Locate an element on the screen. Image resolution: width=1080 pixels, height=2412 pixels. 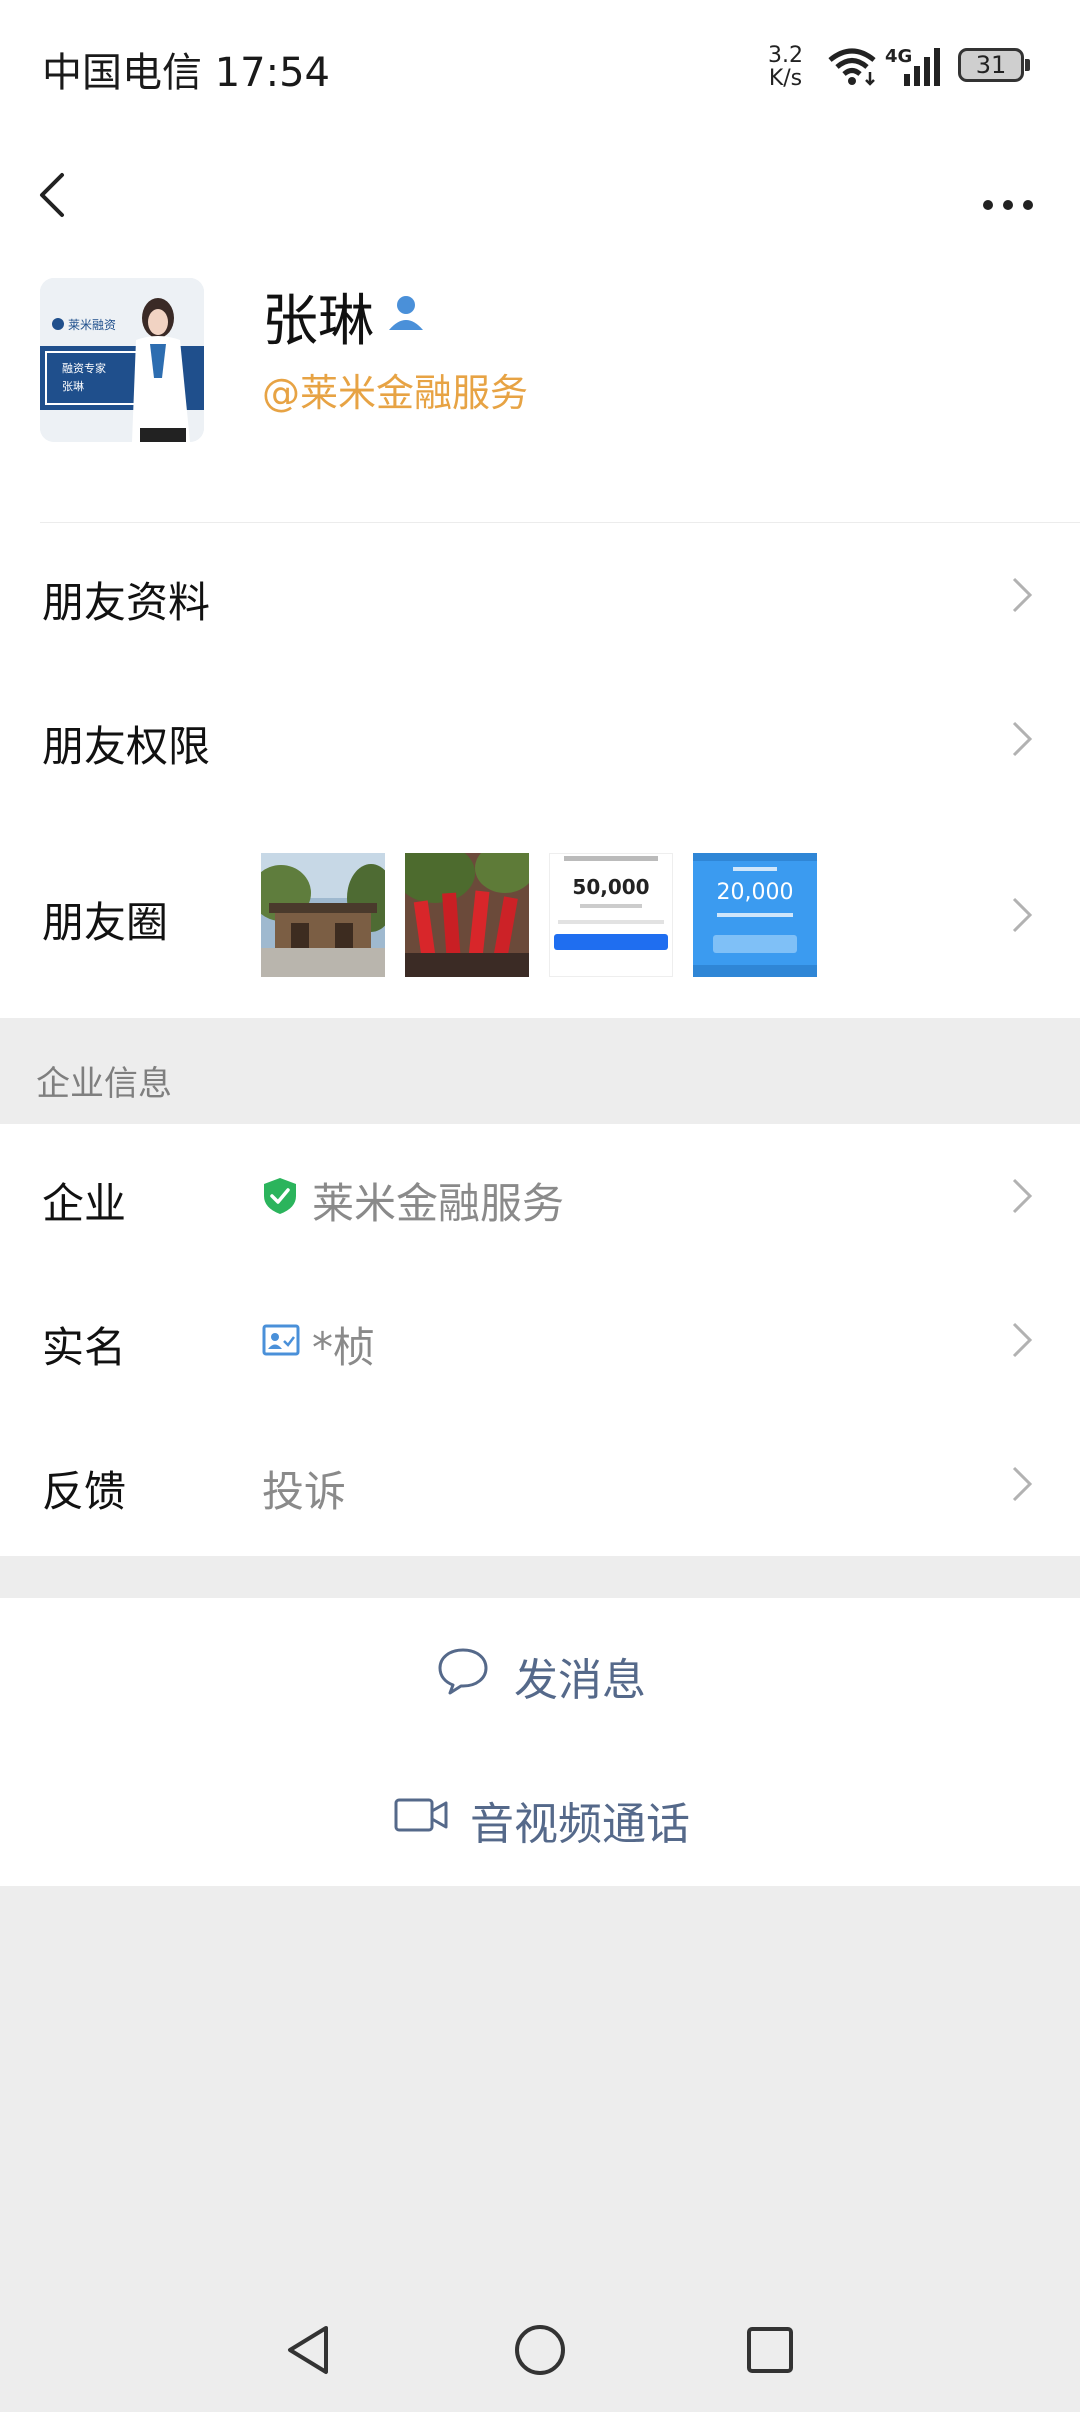
enterprise-value: 莱米金融服务 is located at coordinates (438, 1203).